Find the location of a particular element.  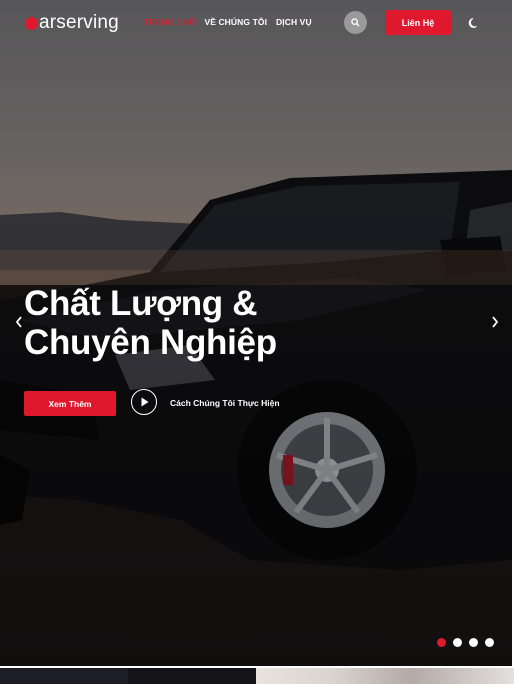

logo-text: arserving is located at coordinates (79, 22).